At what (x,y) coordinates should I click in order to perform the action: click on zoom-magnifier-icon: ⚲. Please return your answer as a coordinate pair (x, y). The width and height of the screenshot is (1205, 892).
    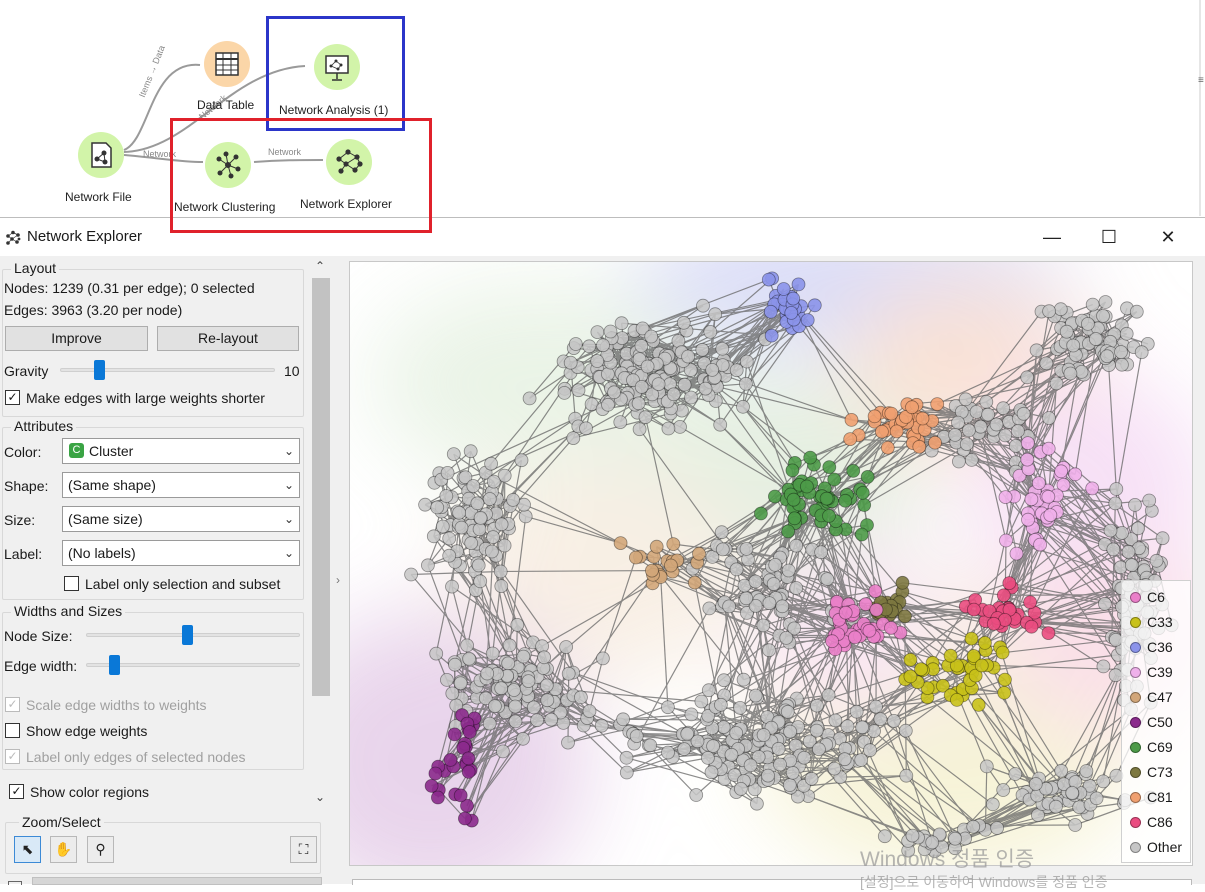
    Looking at the image, I should click on (100, 849).